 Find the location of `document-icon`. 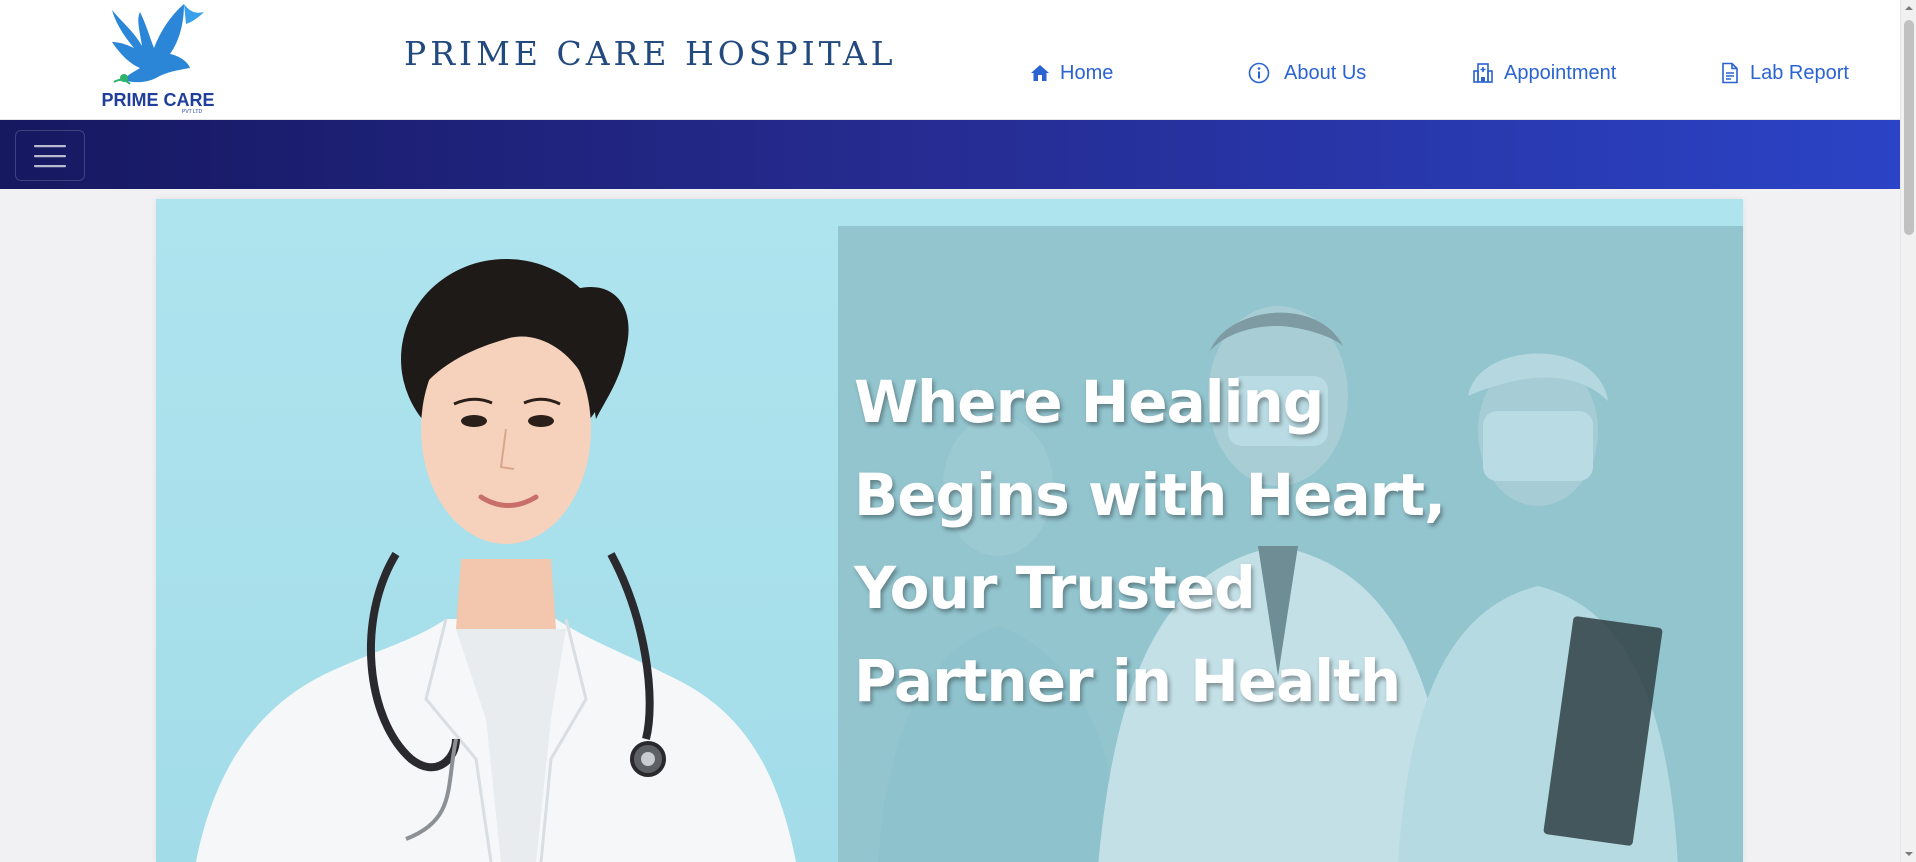

document-icon is located at coordinates (1730, 73).